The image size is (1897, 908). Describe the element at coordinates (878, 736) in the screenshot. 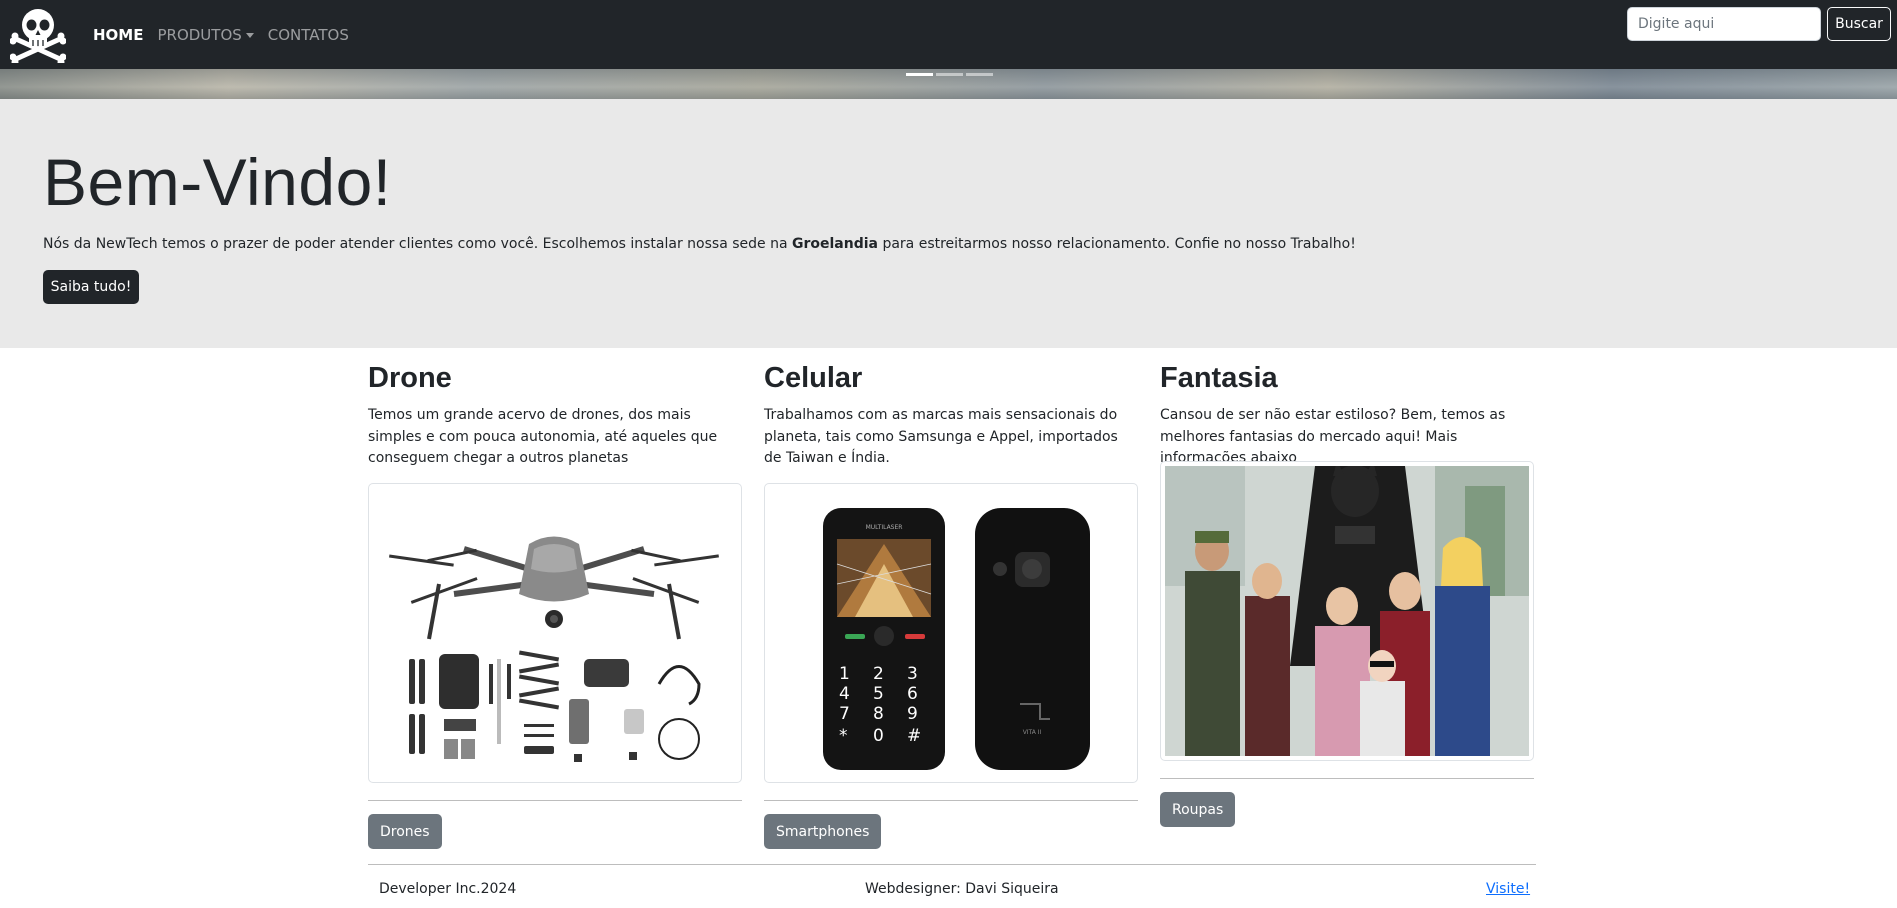

I see `svg-text: 0` at that location.